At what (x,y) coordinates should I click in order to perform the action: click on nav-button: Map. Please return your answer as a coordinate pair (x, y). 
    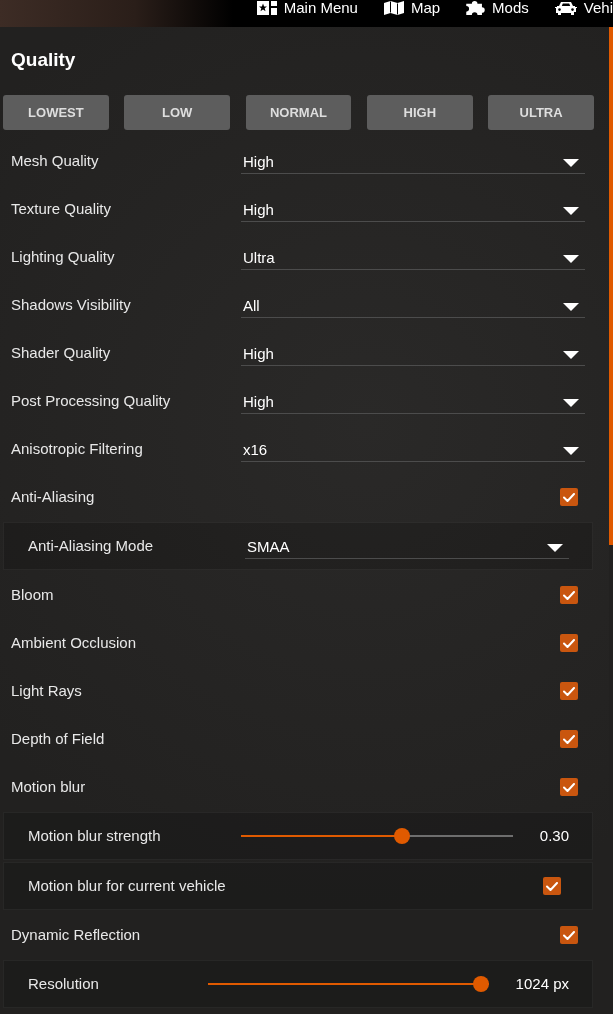
    Looking at the image, I should click on (412, 7).